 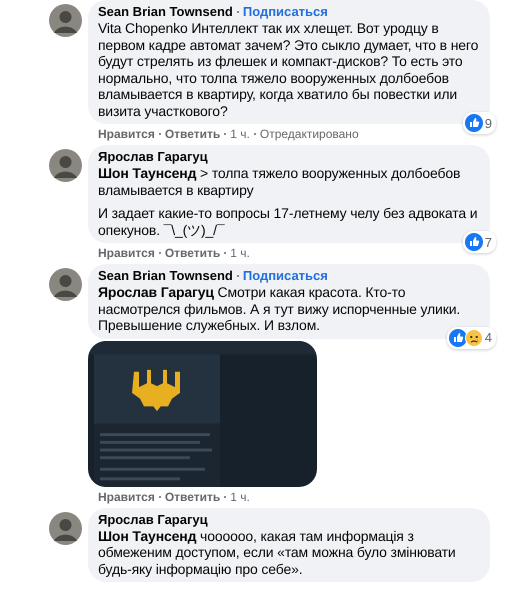 What do you see at coordinates (479, 123) in the screenshot?
I see `reaction-count: 9` at bounding box center [479, 123].